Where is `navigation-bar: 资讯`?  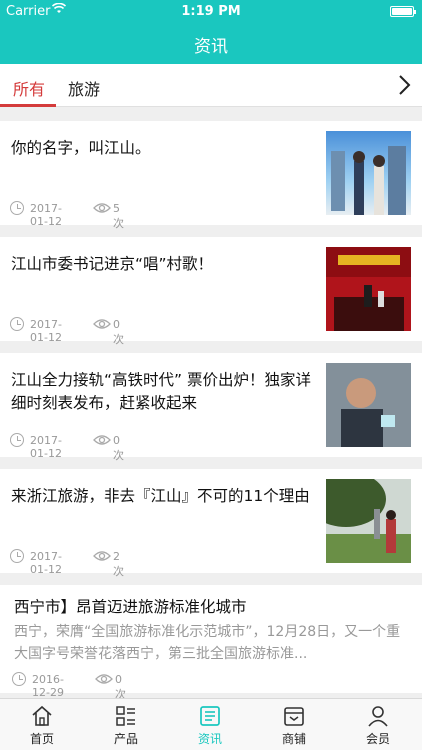
navigation-bar: 资讯 is located at coordinates (211, 44).